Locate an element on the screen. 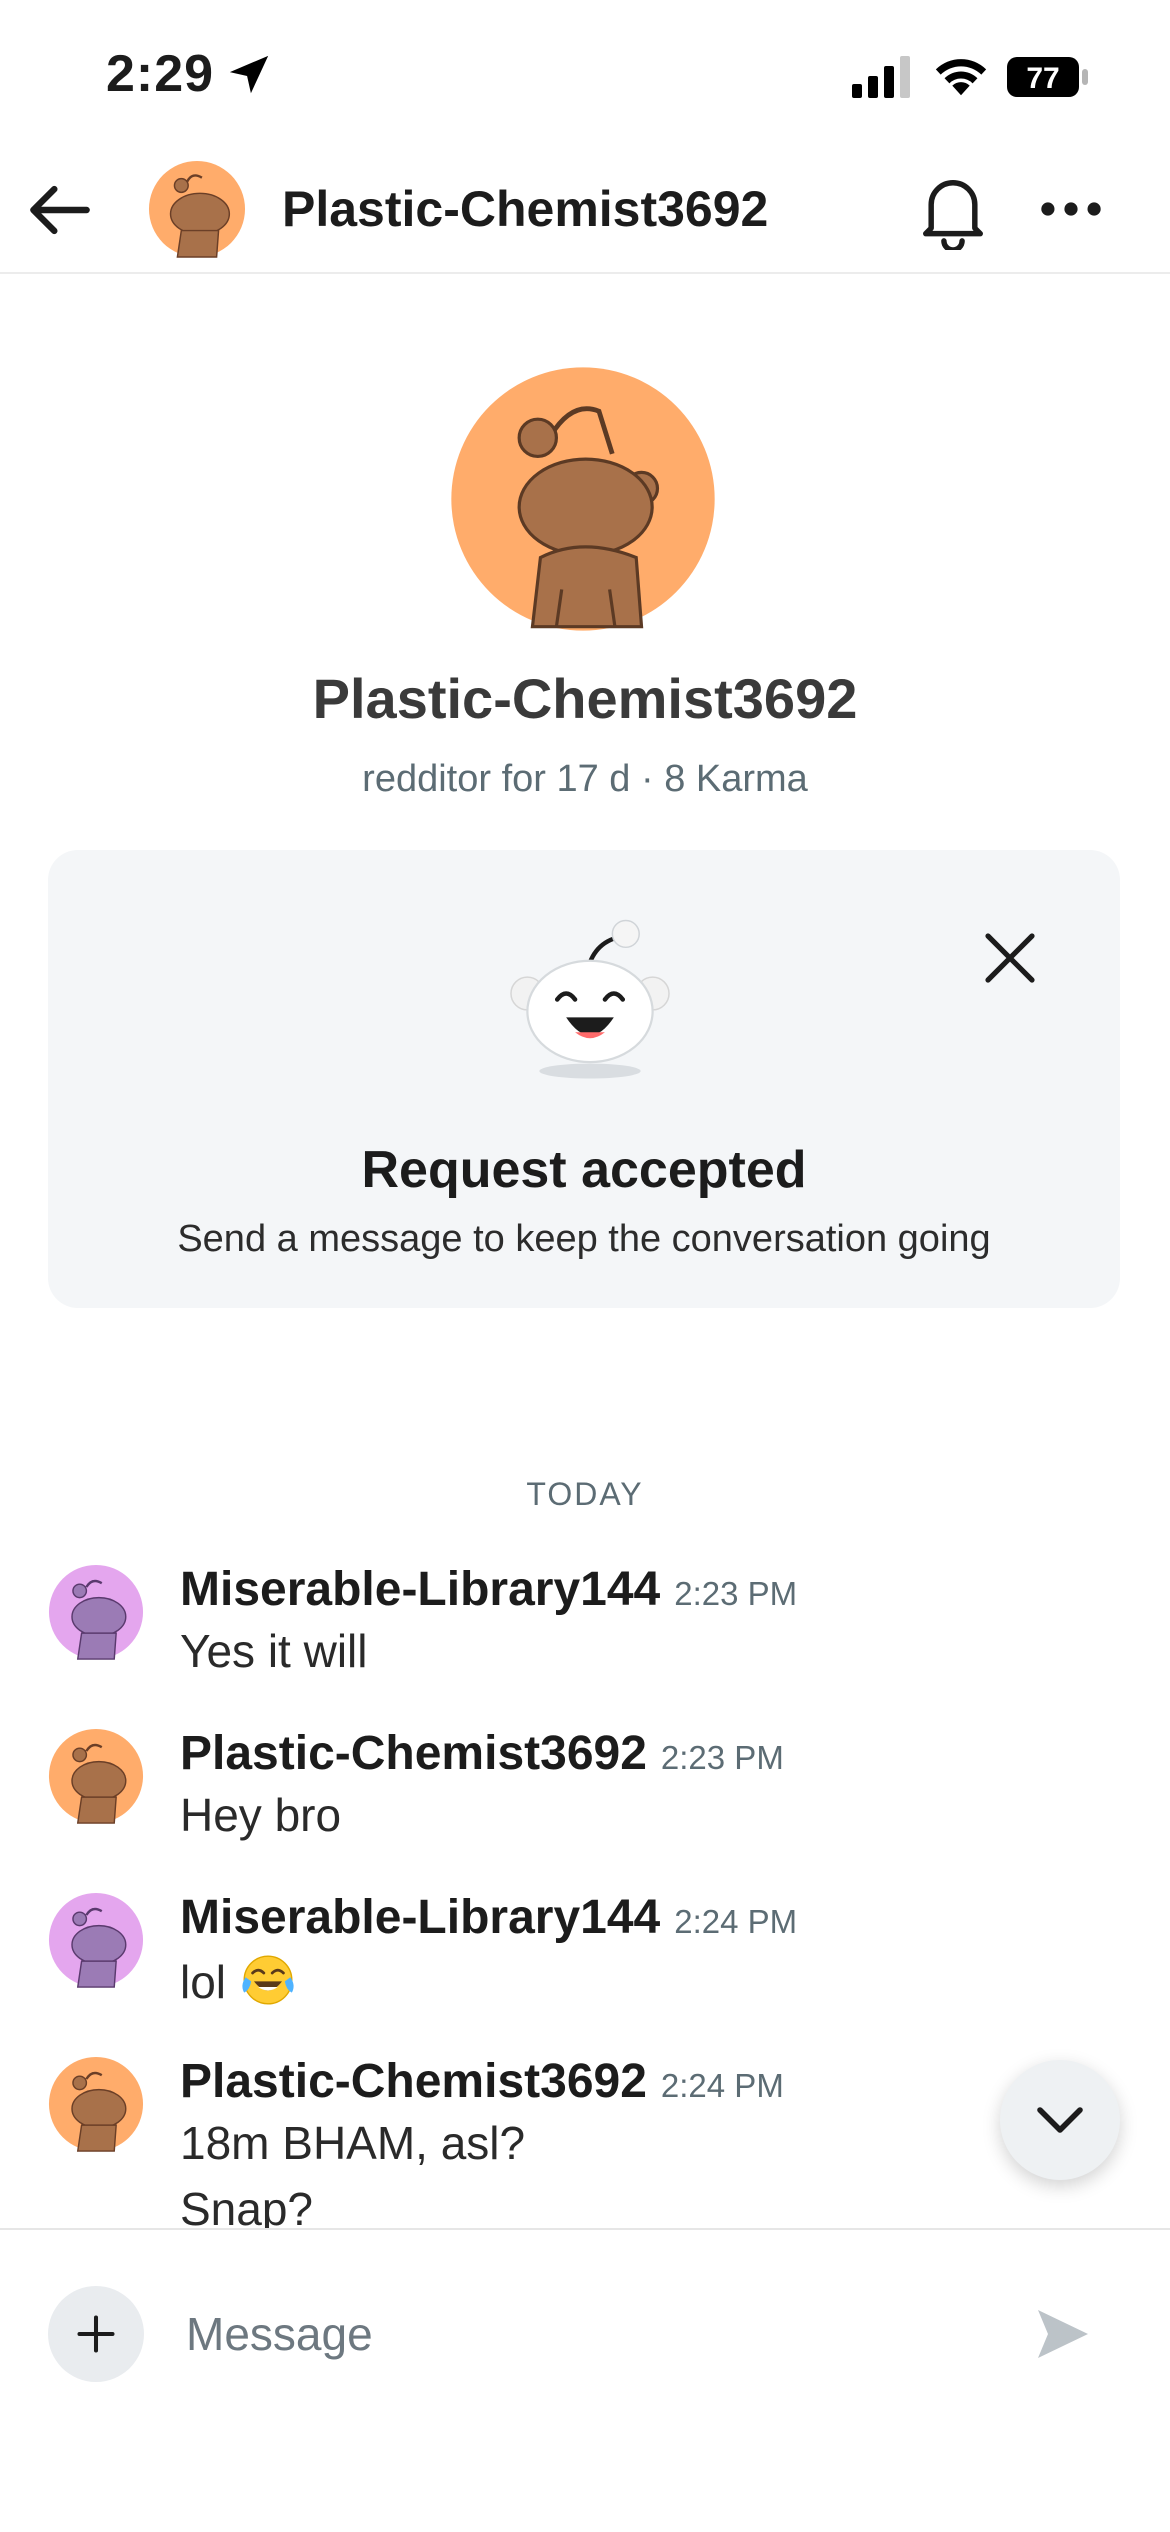 This screenshot has height=2532, width=1170. plus-icon is located at coordinates (96, 2334).